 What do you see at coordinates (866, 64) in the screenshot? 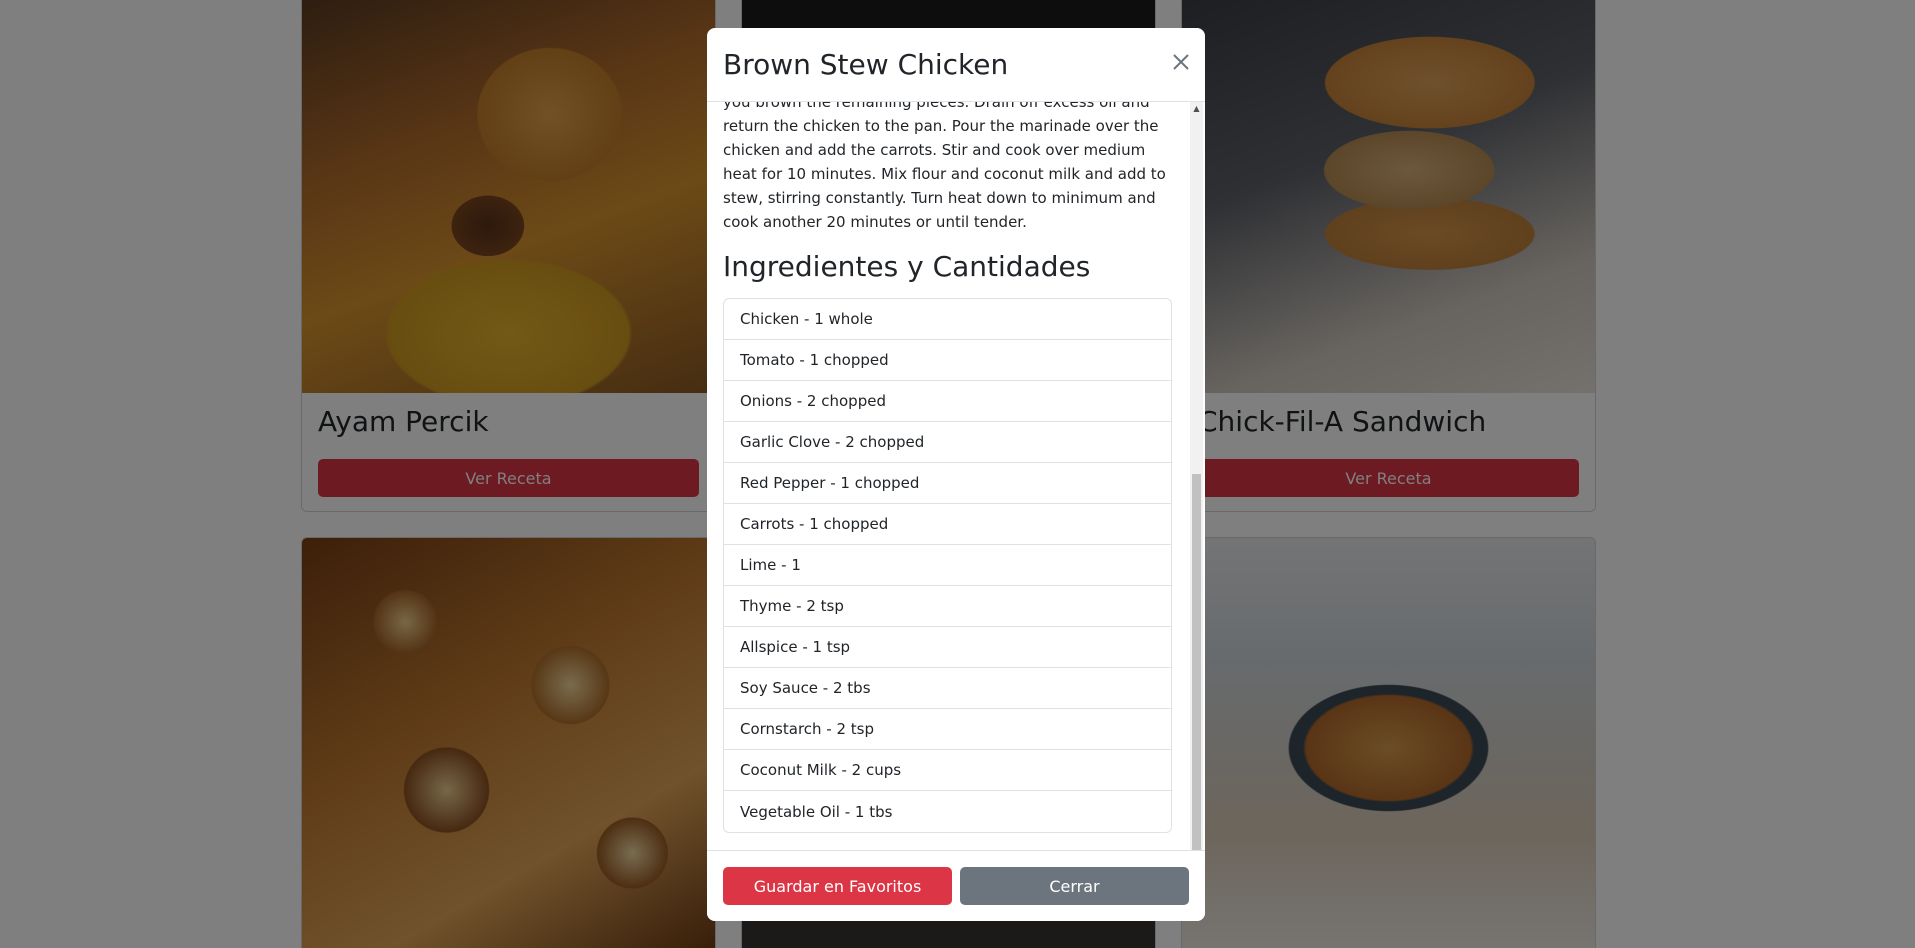
I see `modal-title: Brown Stew Chicken` at bounding box center [866, 64].